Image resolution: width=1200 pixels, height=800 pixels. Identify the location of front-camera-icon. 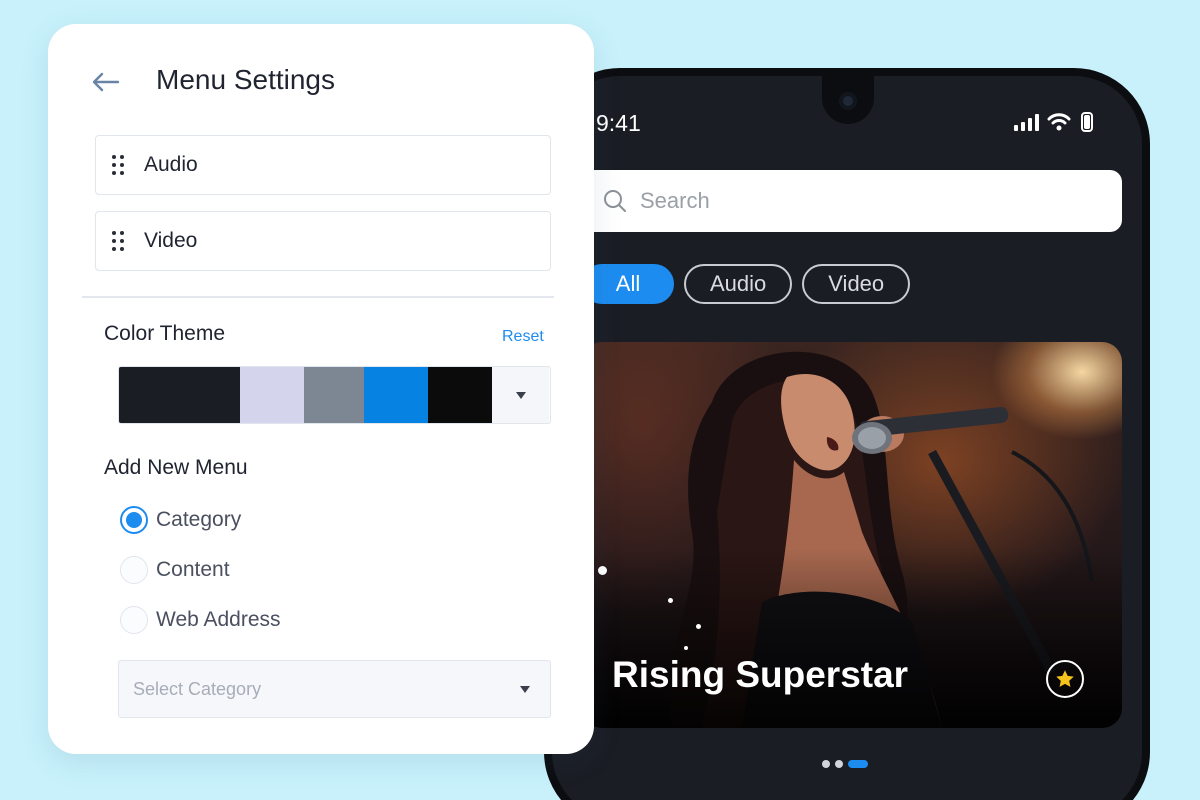
(848, 101).